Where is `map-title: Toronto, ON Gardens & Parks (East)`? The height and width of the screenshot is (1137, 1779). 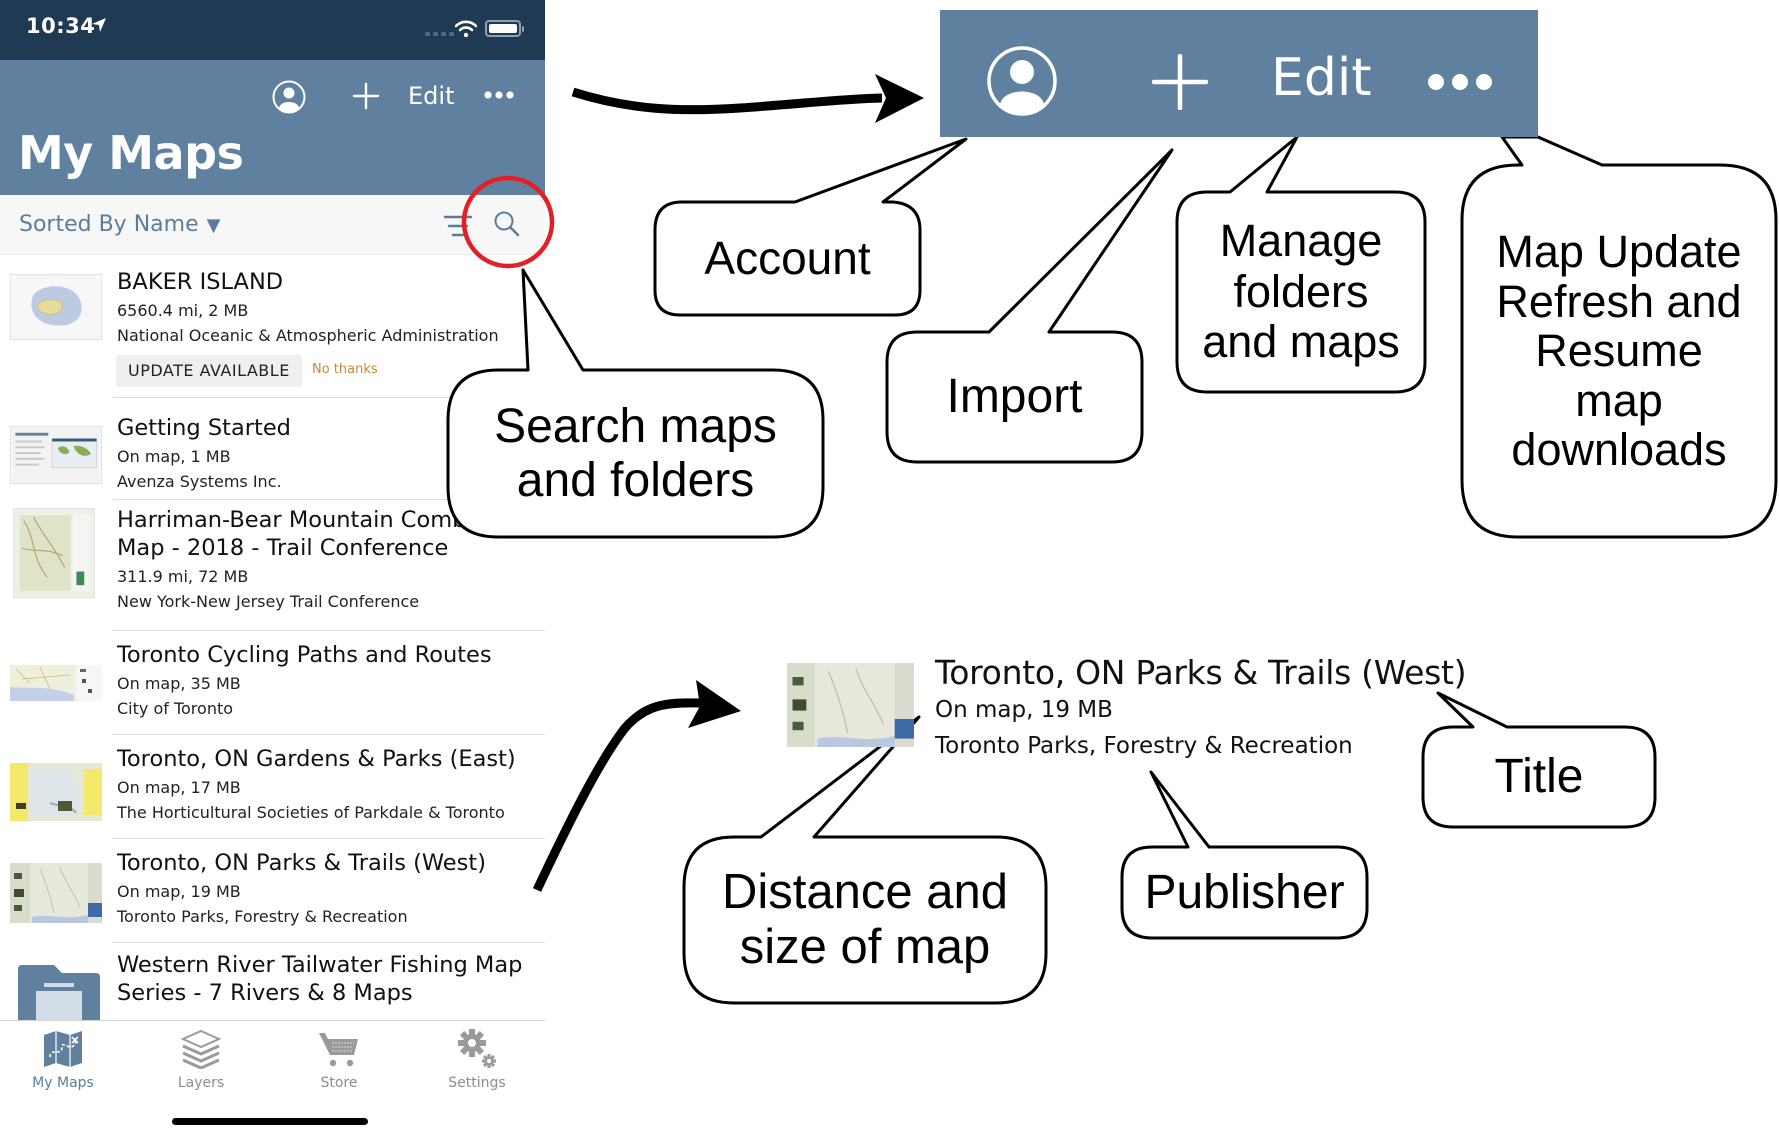
map-title: Toronto, ON Gardens & Parks (East) is located at coordinates (316, 759).